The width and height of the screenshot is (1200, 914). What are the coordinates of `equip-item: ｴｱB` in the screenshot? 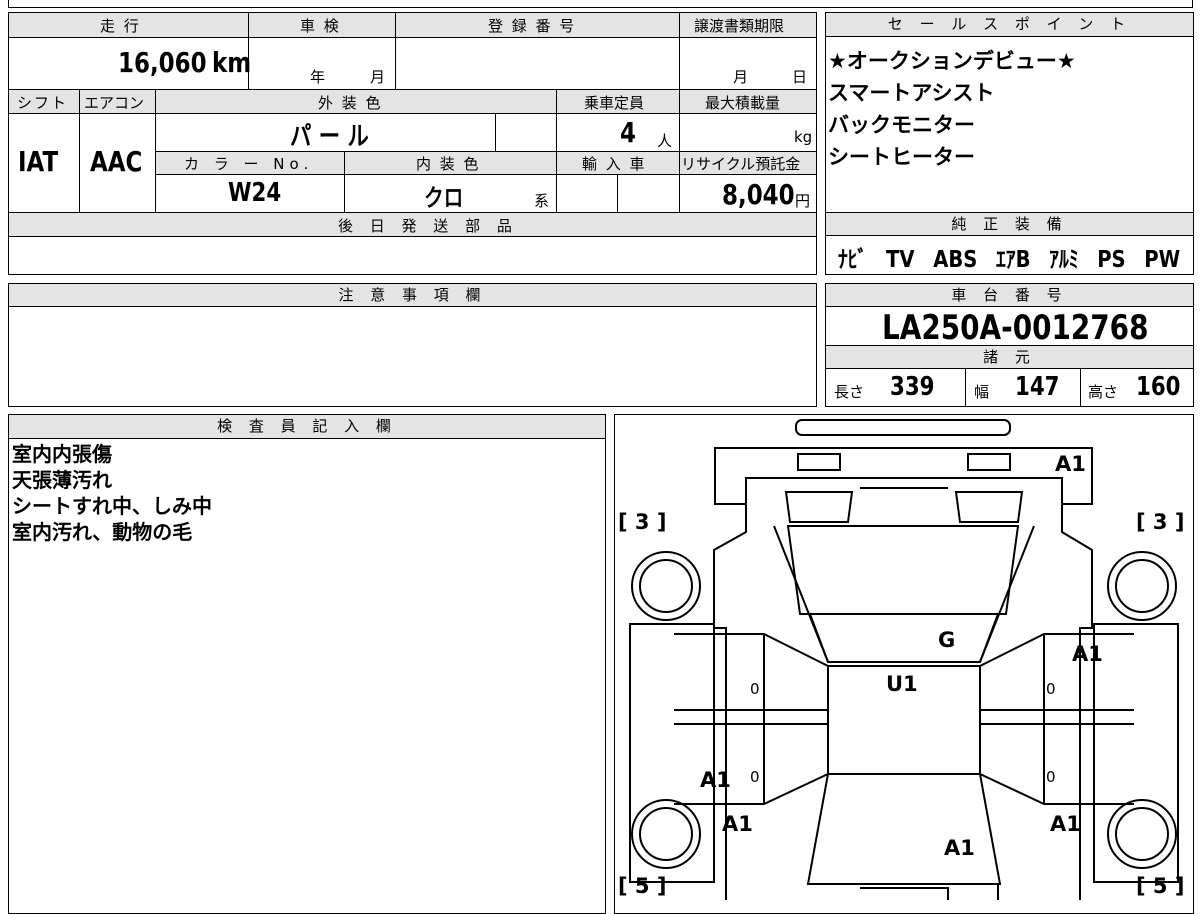 It's located at (1013, 260).